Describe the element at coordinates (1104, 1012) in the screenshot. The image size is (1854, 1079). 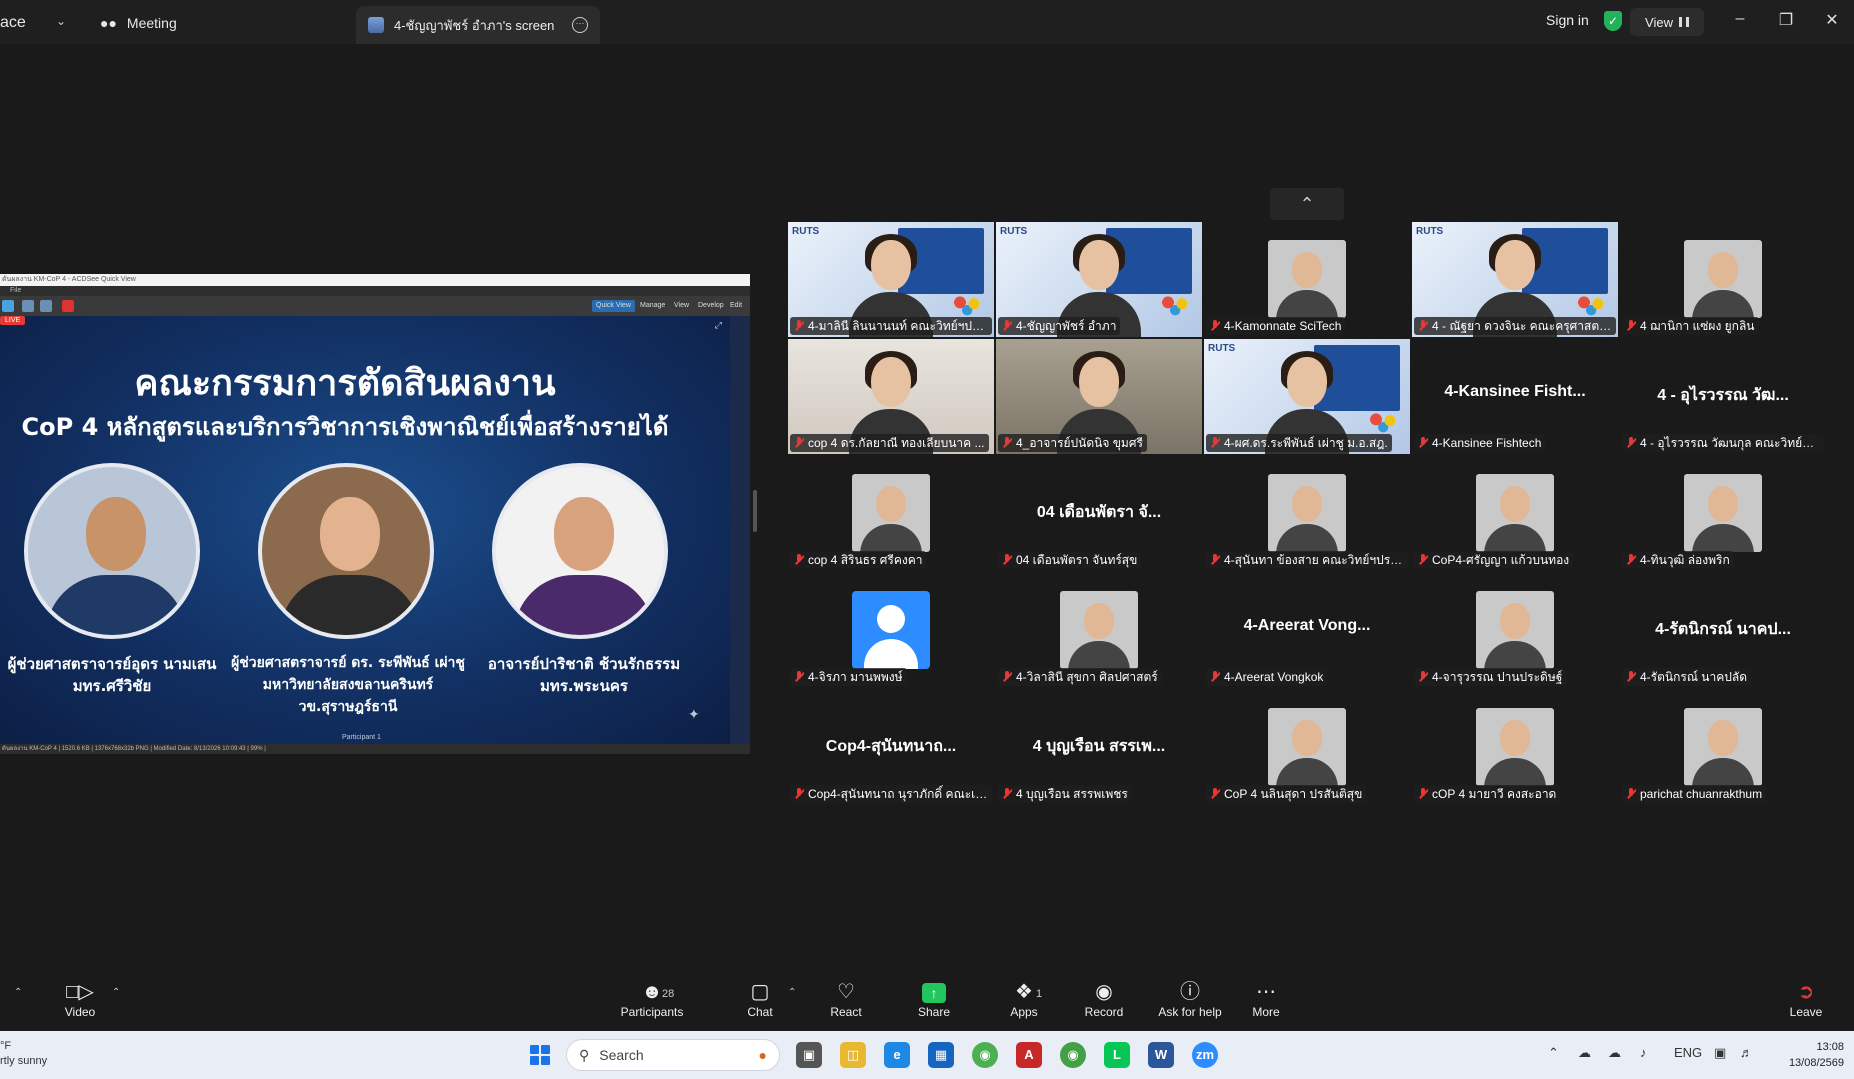
I see `record-label: Record` at that location.